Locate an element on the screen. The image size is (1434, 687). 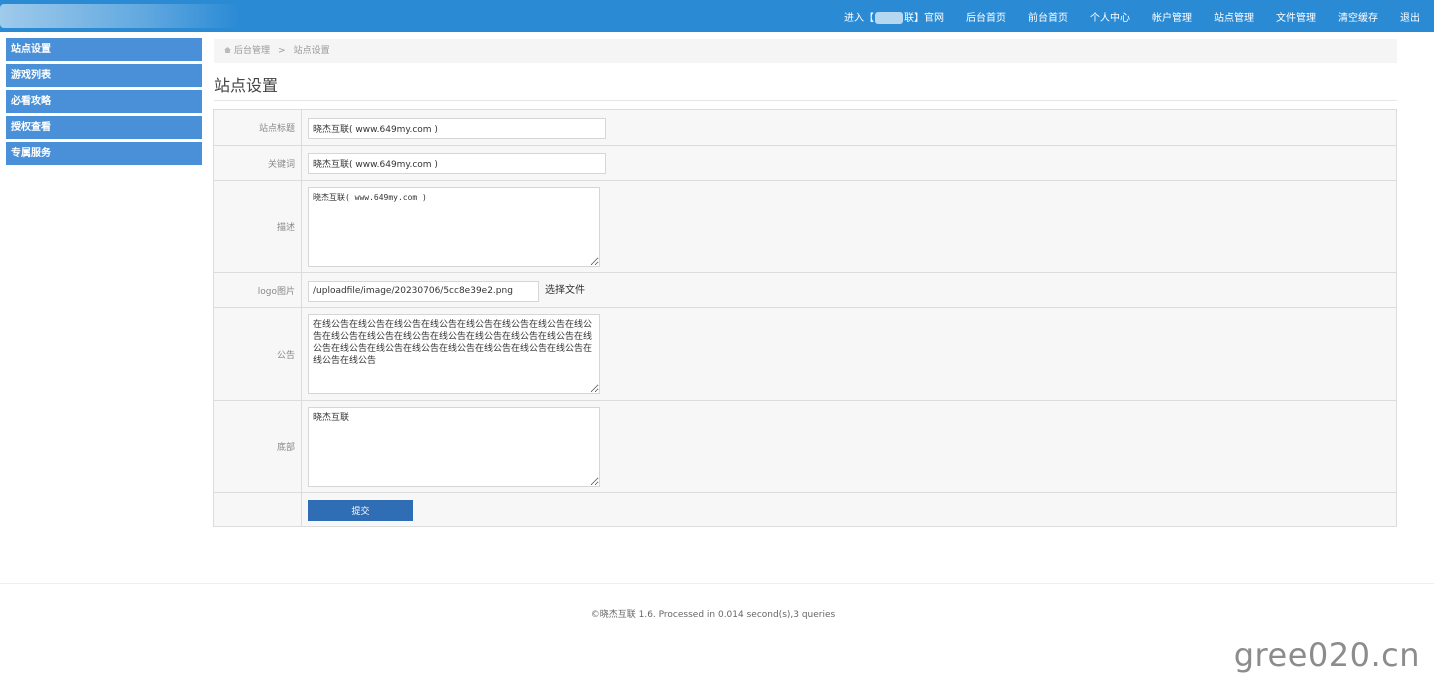
form-row-logo: logo图片 选择文件 is located at coordinates (805, 290).